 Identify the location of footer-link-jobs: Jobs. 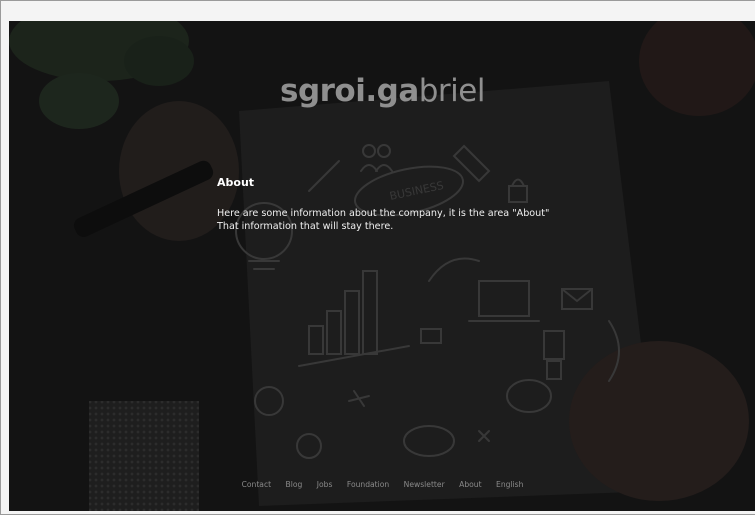
(325, 484).